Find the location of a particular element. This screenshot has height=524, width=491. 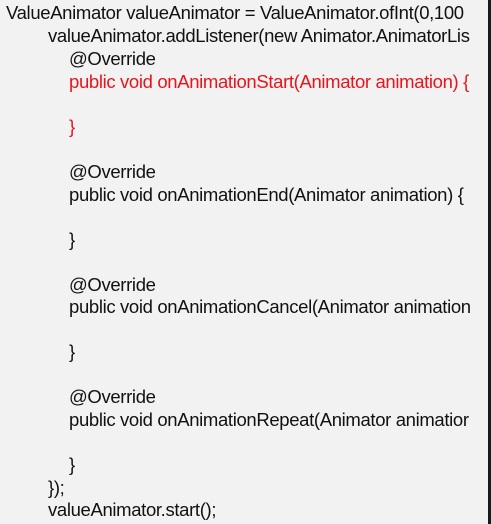

code-line-override-start: @Override is located at coordinates (112, 58).